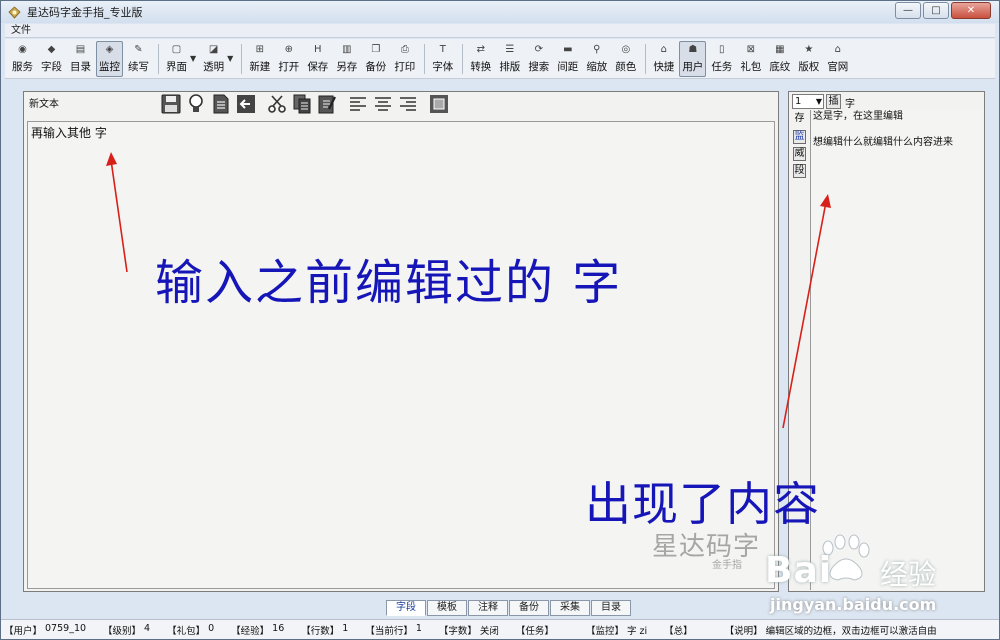  I want to click on status-key: 【级别】, so click(122, 631).